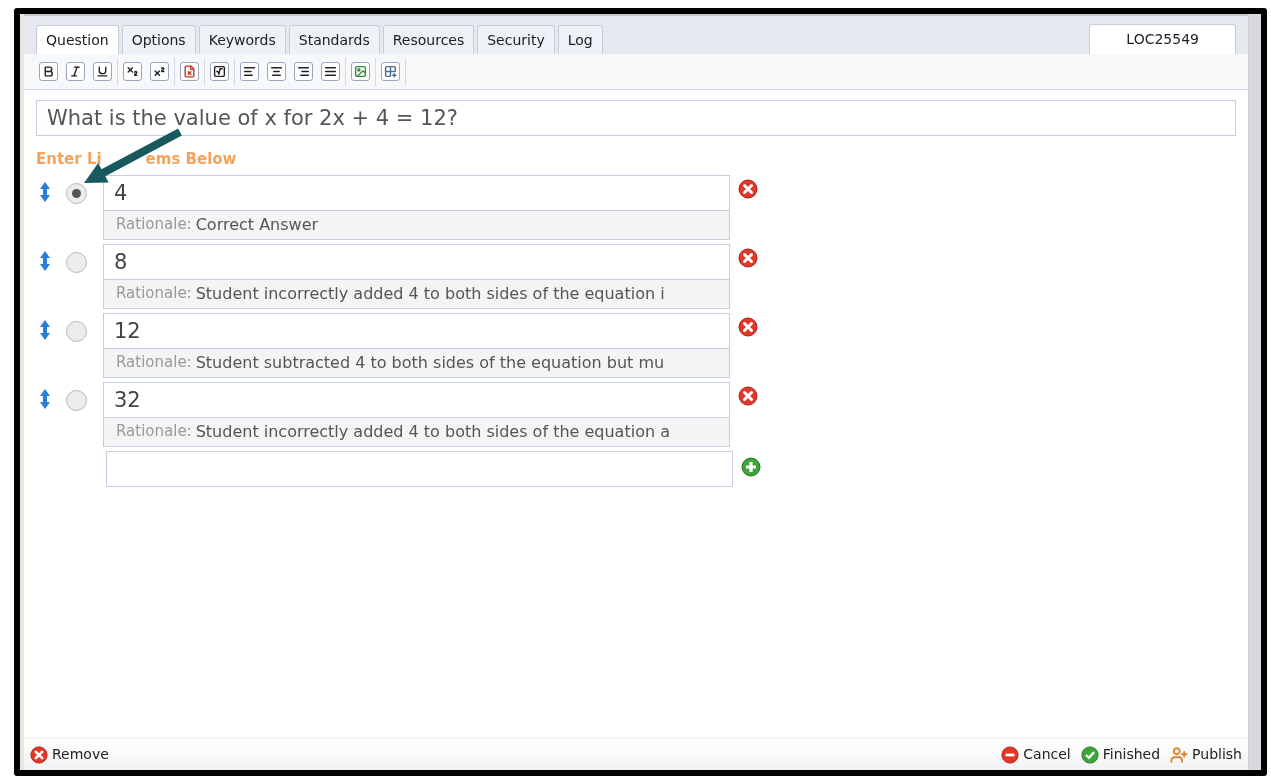 The height and width of the screenshot is (778, 1271). I want to click on align-left-icon, so click(249, 71).